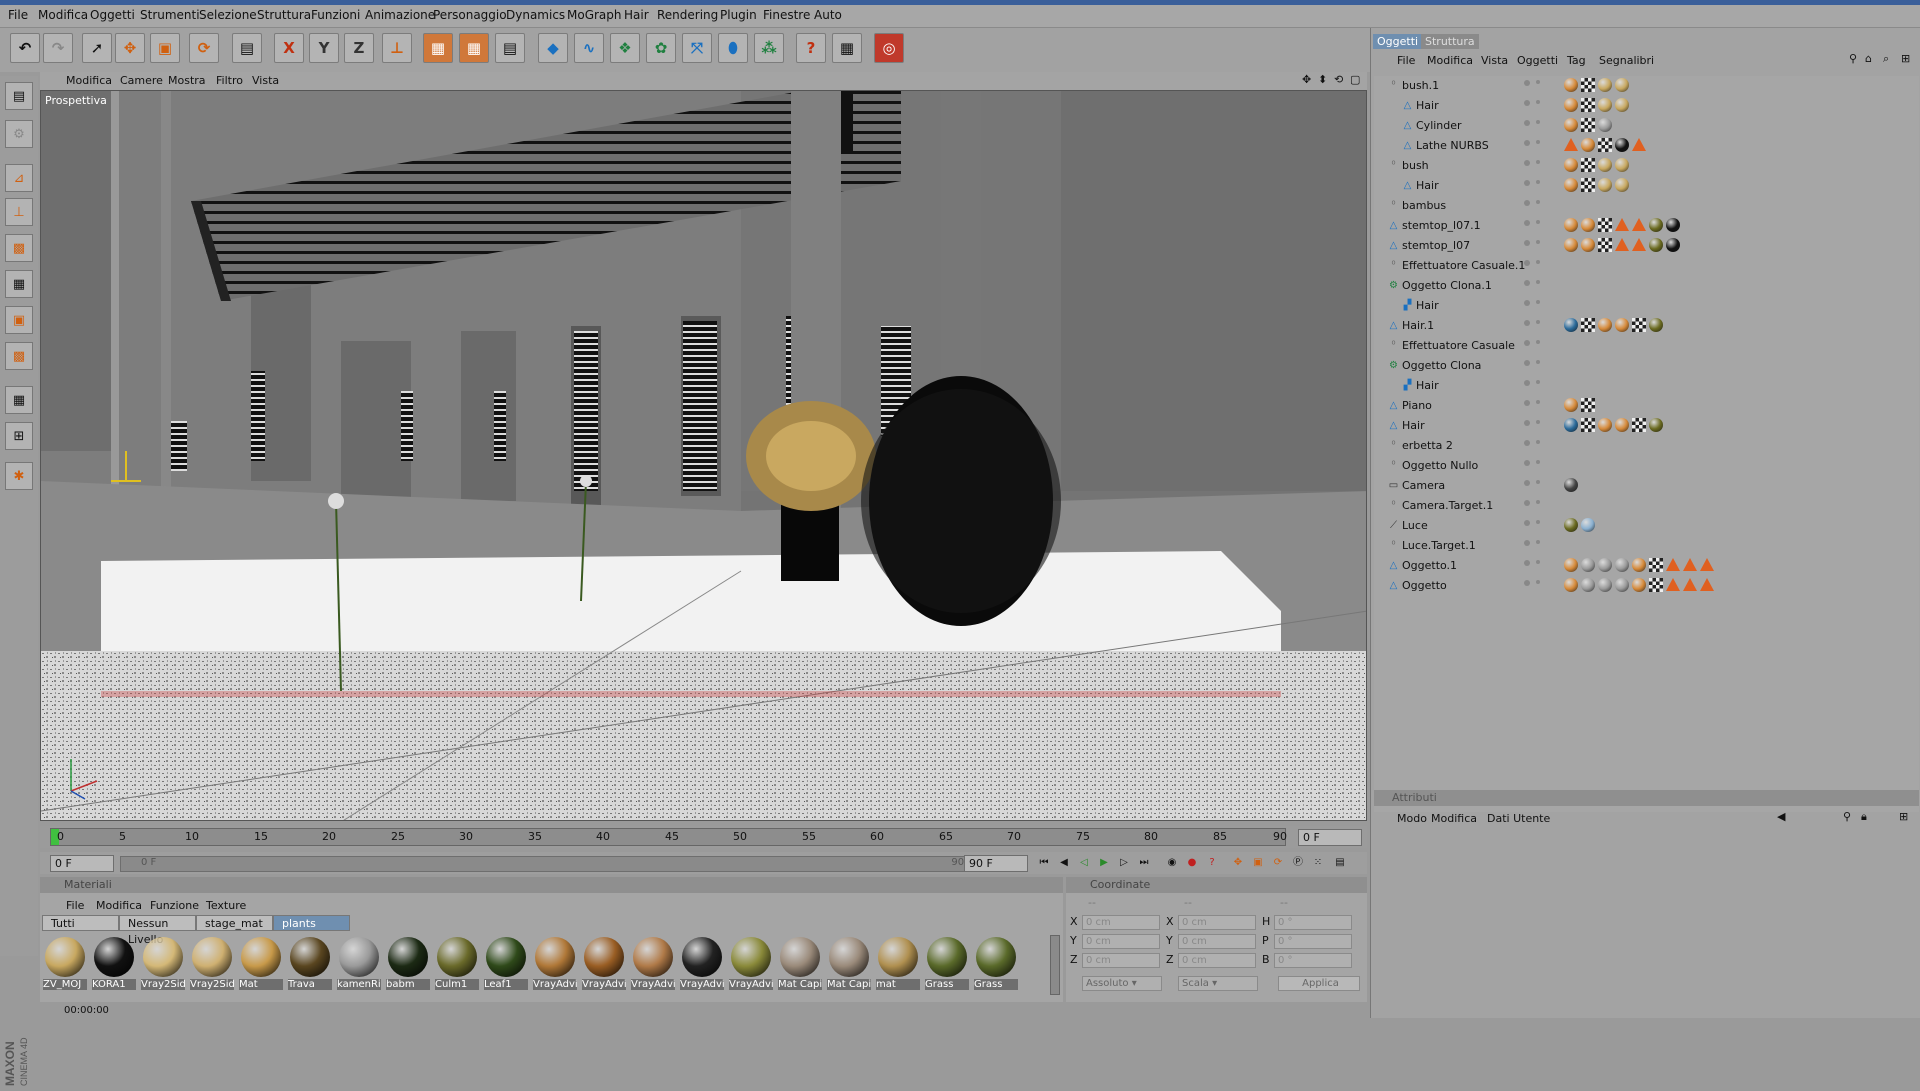  I want to click on deformer-icon: ⤧, so click(697, 48).